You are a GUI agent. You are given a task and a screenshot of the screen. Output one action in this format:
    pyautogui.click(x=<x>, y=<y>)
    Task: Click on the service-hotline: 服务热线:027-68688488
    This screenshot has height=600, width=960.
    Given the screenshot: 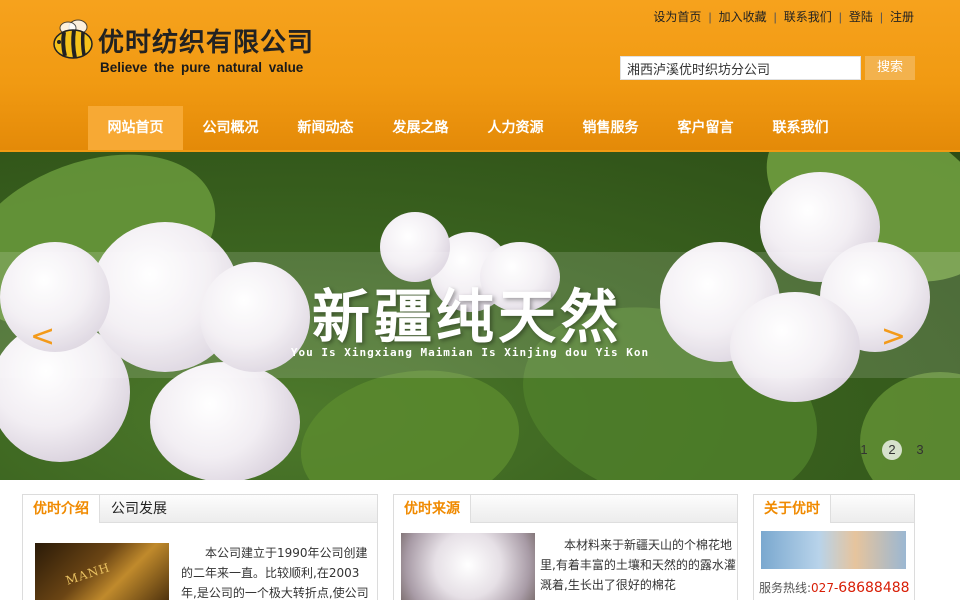 What is the action you would take?
    pyautogui.click(x=834, y=587)
    